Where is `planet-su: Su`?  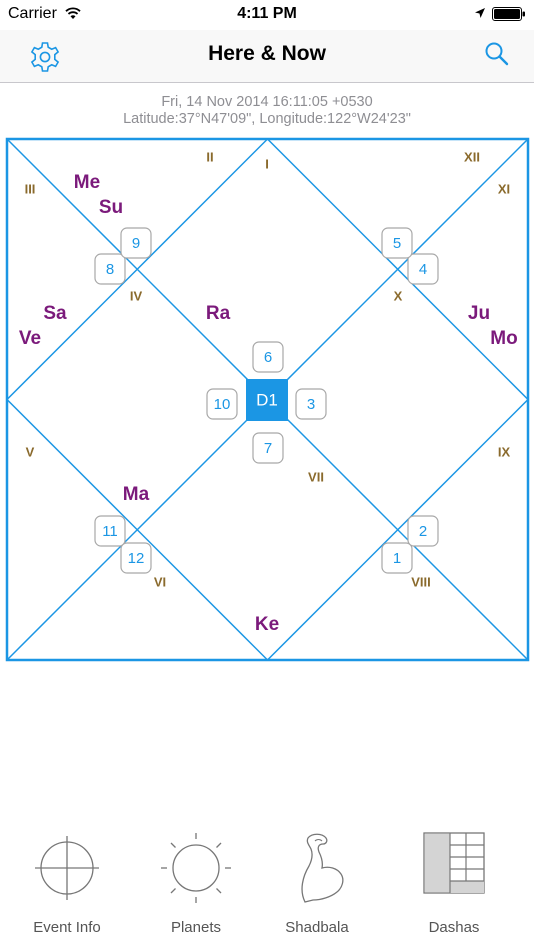
planet-su: Su is located at coordinates (111, 207).